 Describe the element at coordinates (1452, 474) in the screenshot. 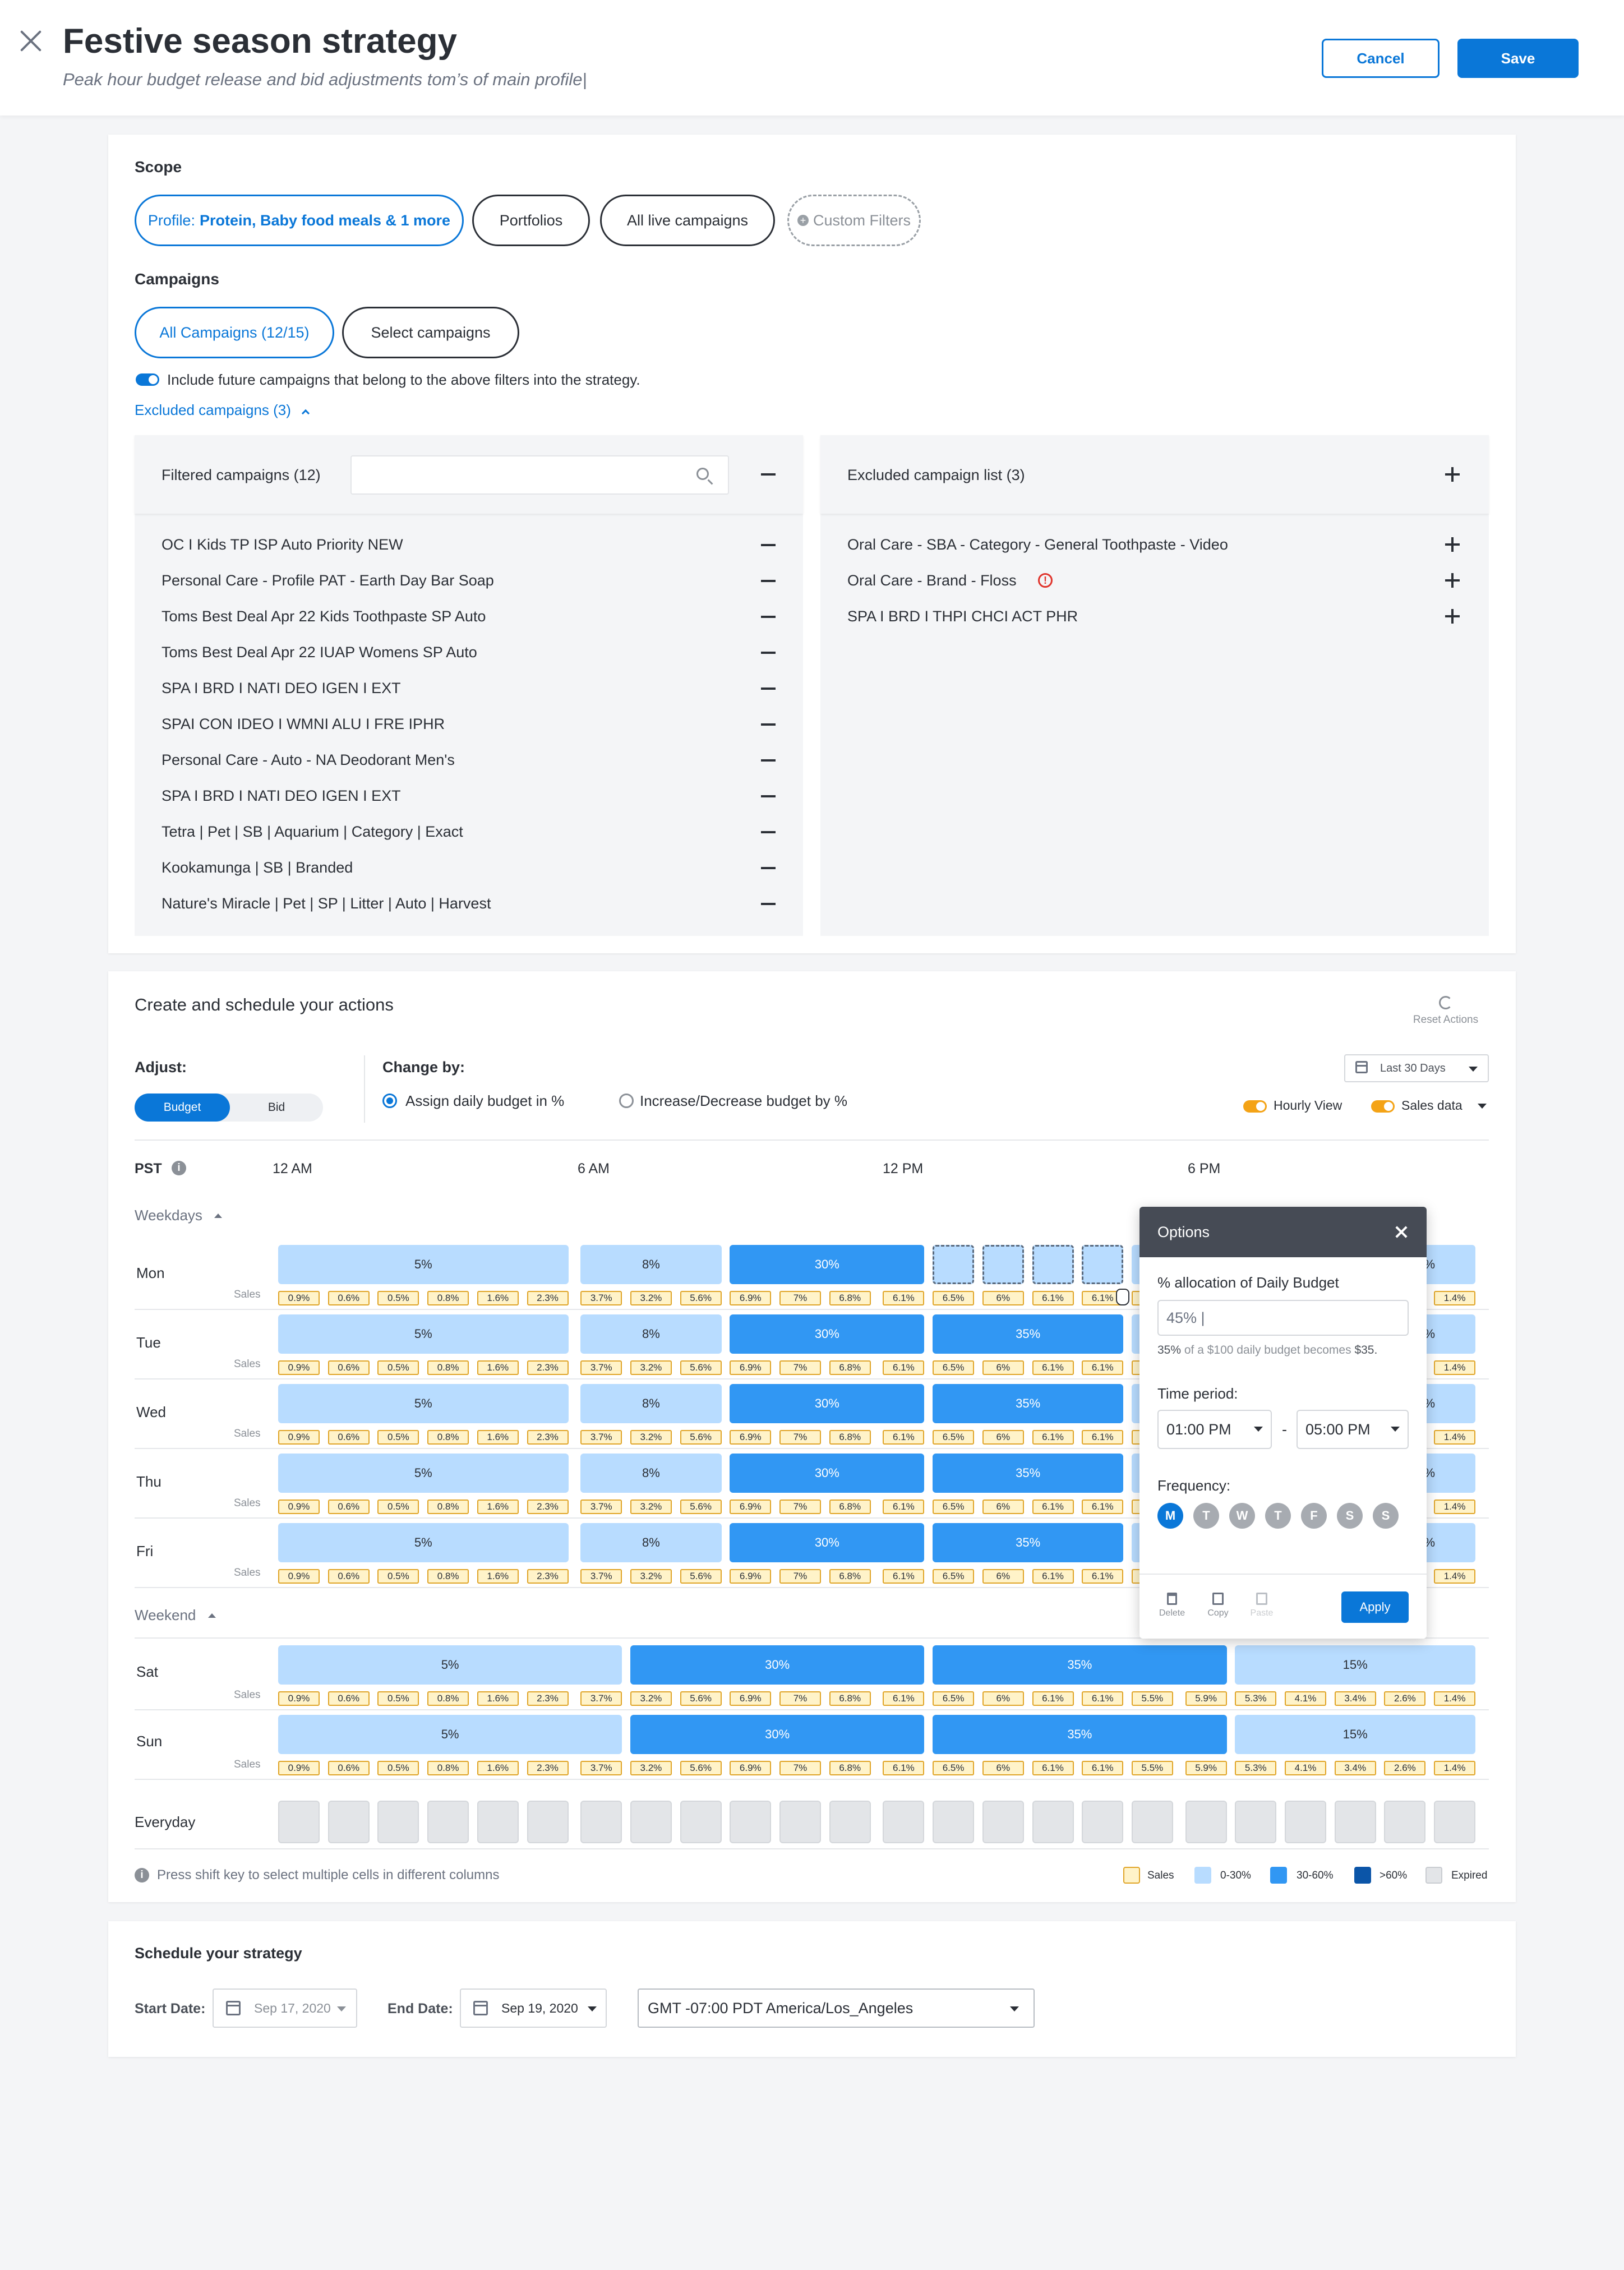

I see `add-excluded-icon` at that location.